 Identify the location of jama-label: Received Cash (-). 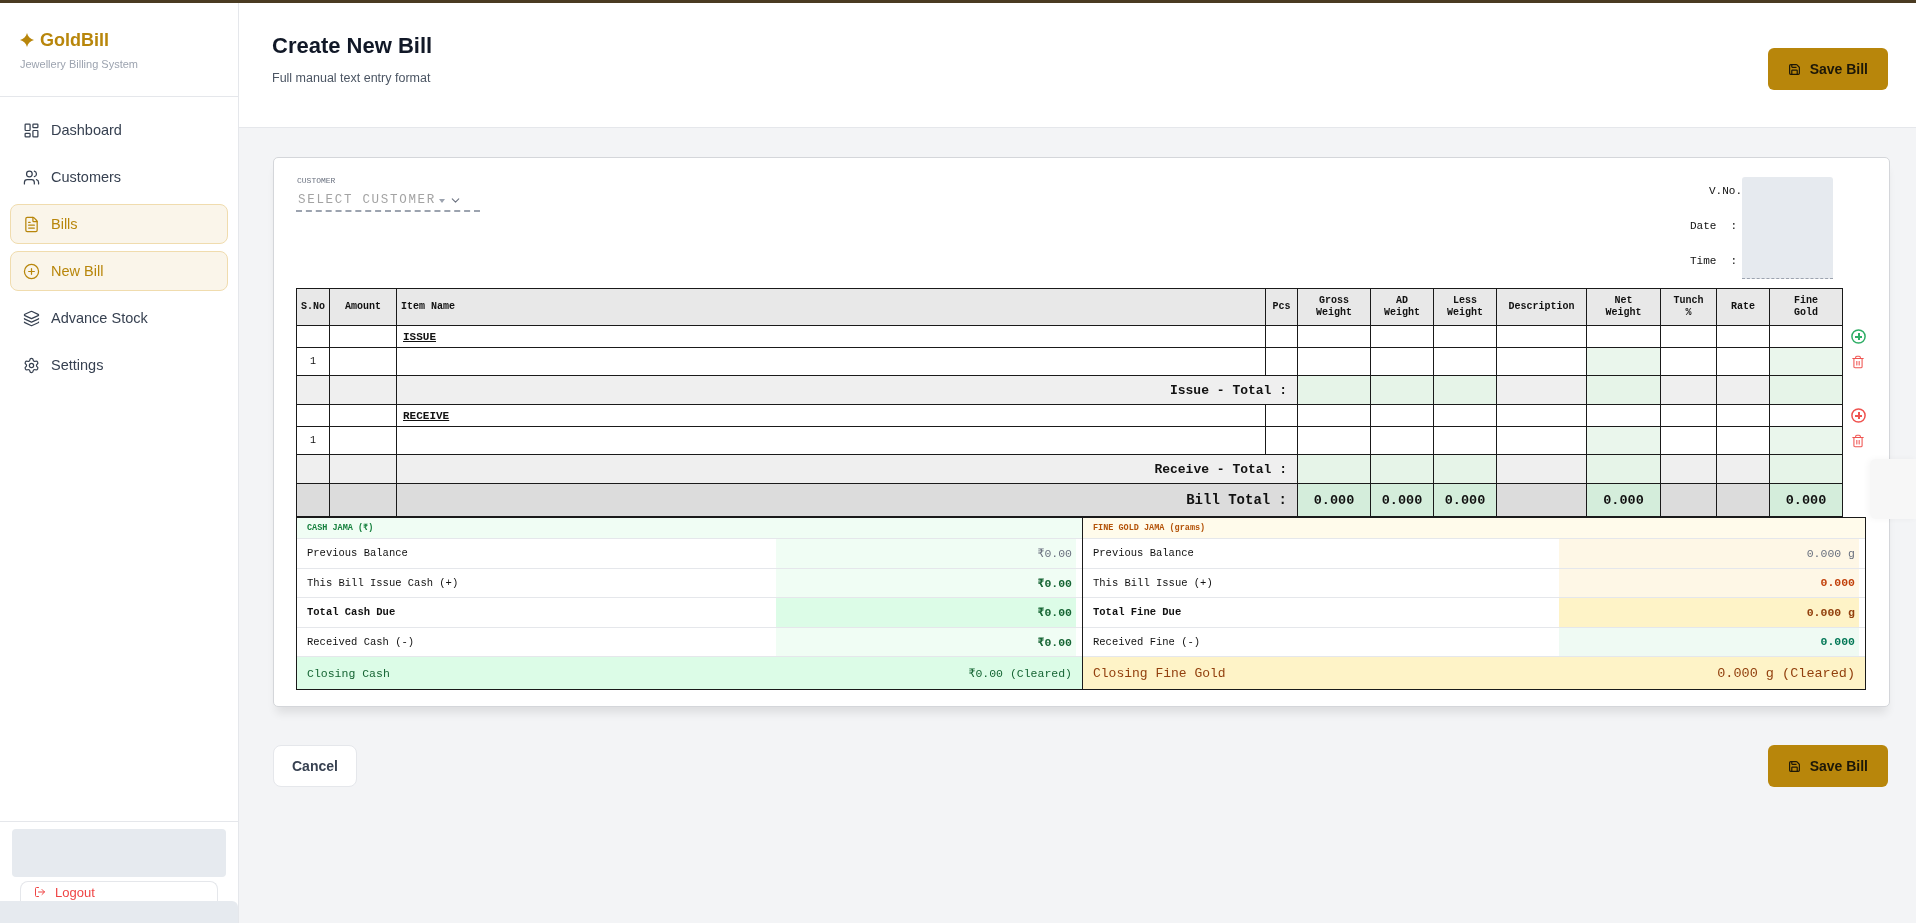
(361, 641).